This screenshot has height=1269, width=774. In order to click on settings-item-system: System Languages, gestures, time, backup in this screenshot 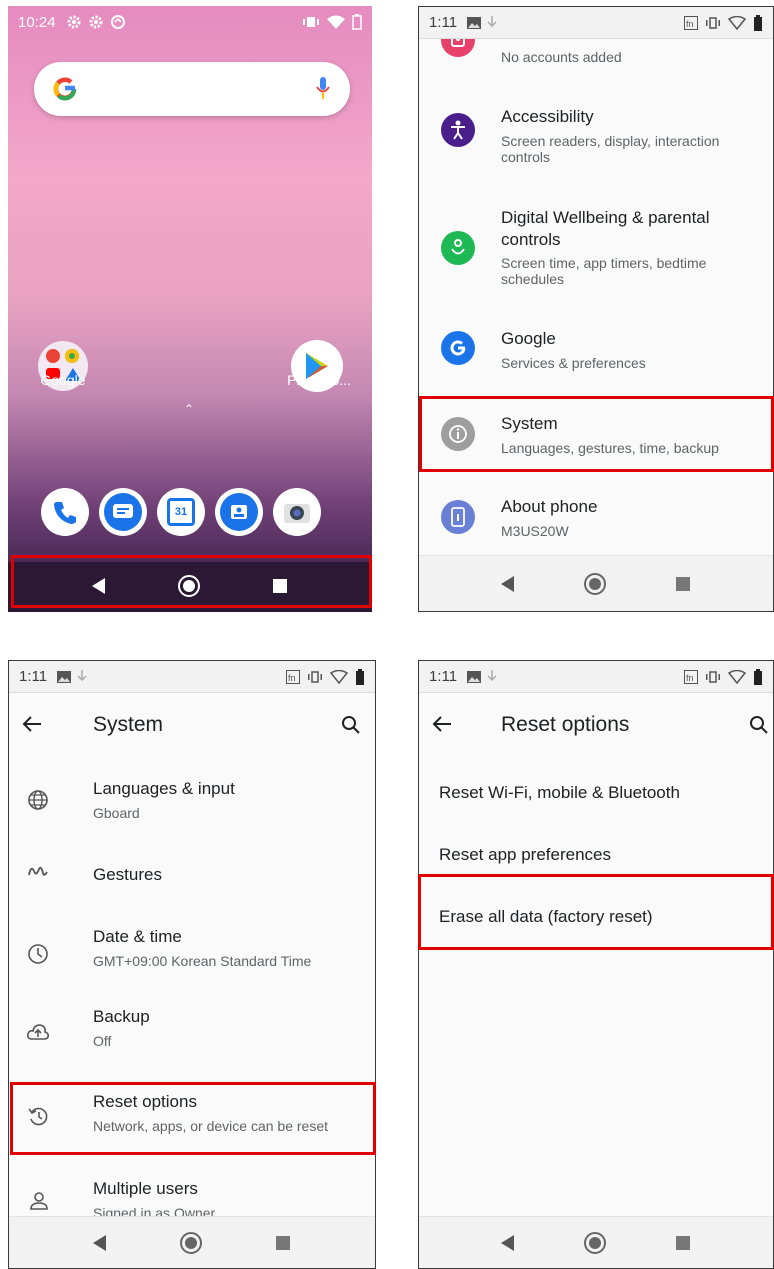, I will do `click(596, 435)`.